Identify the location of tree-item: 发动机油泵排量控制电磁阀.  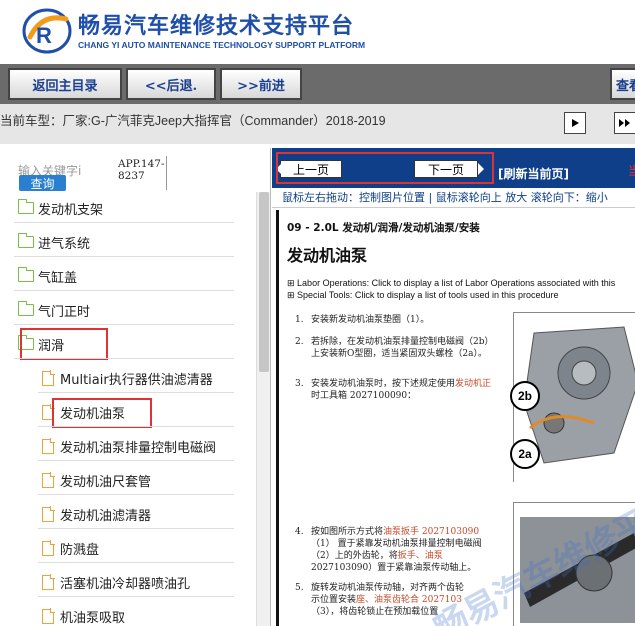
(129, 446).